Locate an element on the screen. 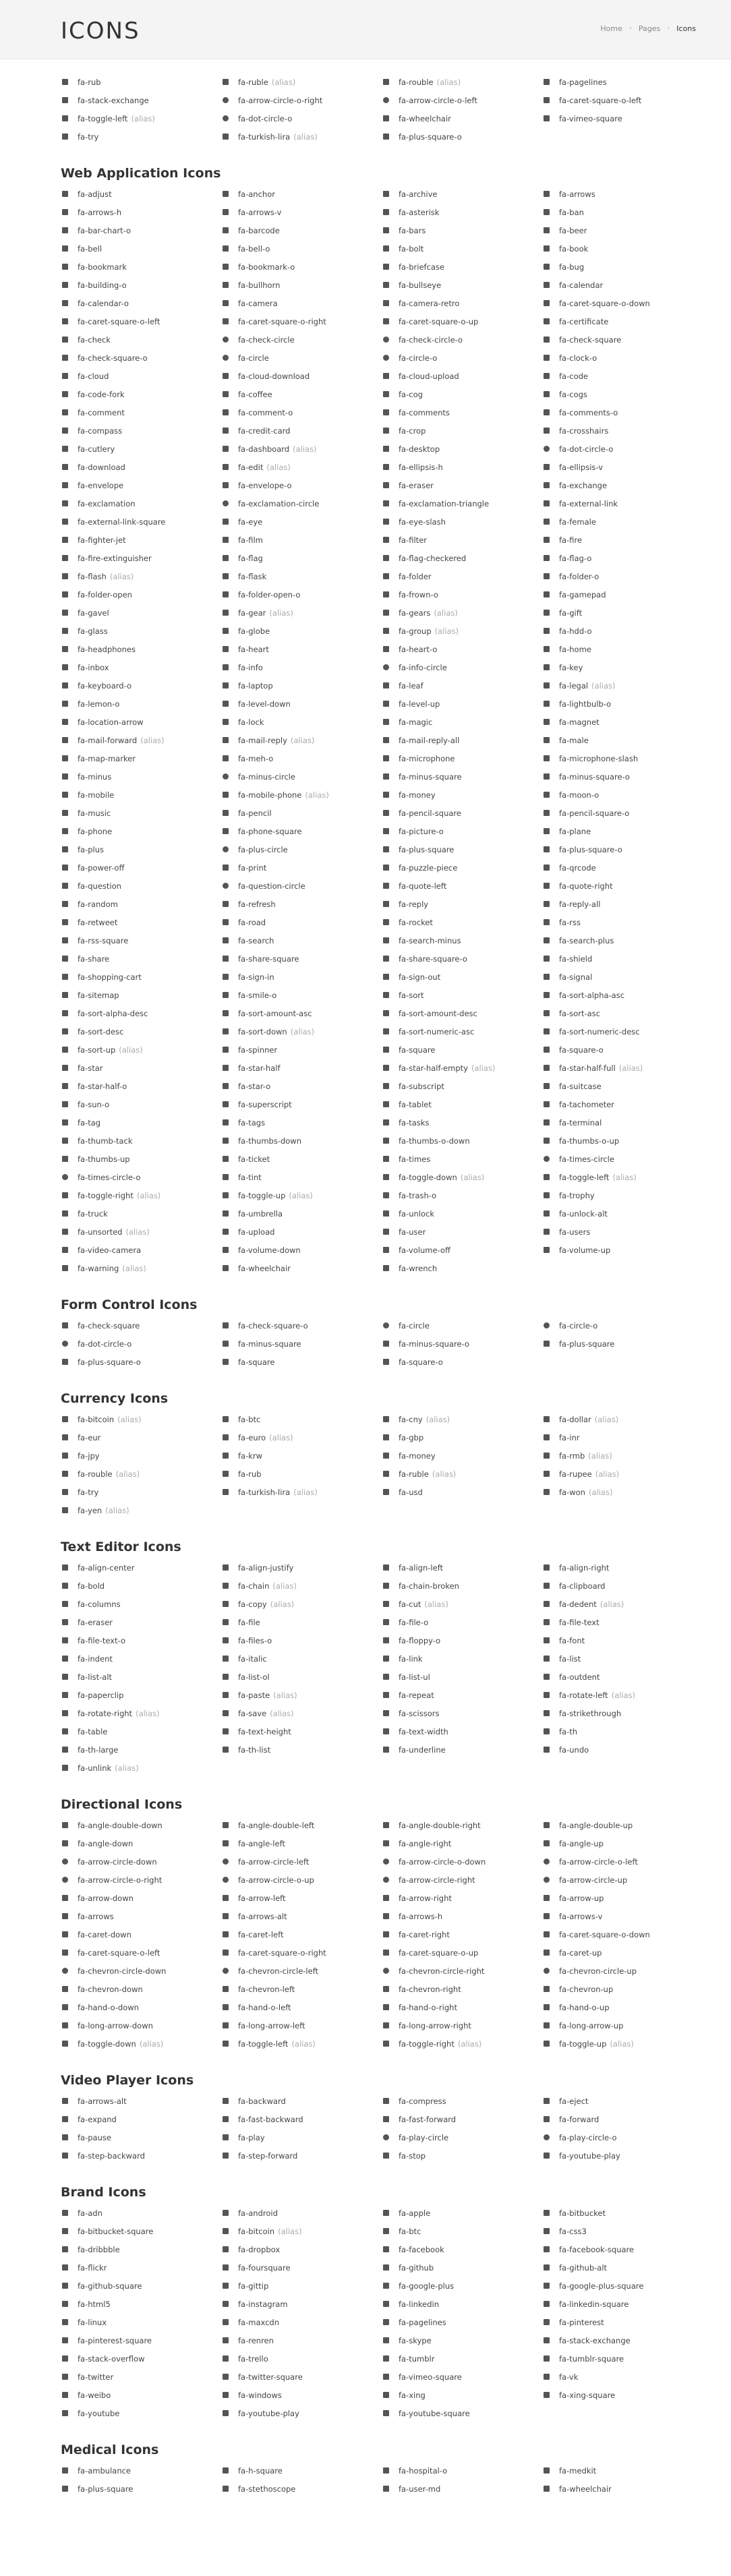  icon-item-fa-wheelchair: fa-wheelchair is located at coordinates (623, 2489).